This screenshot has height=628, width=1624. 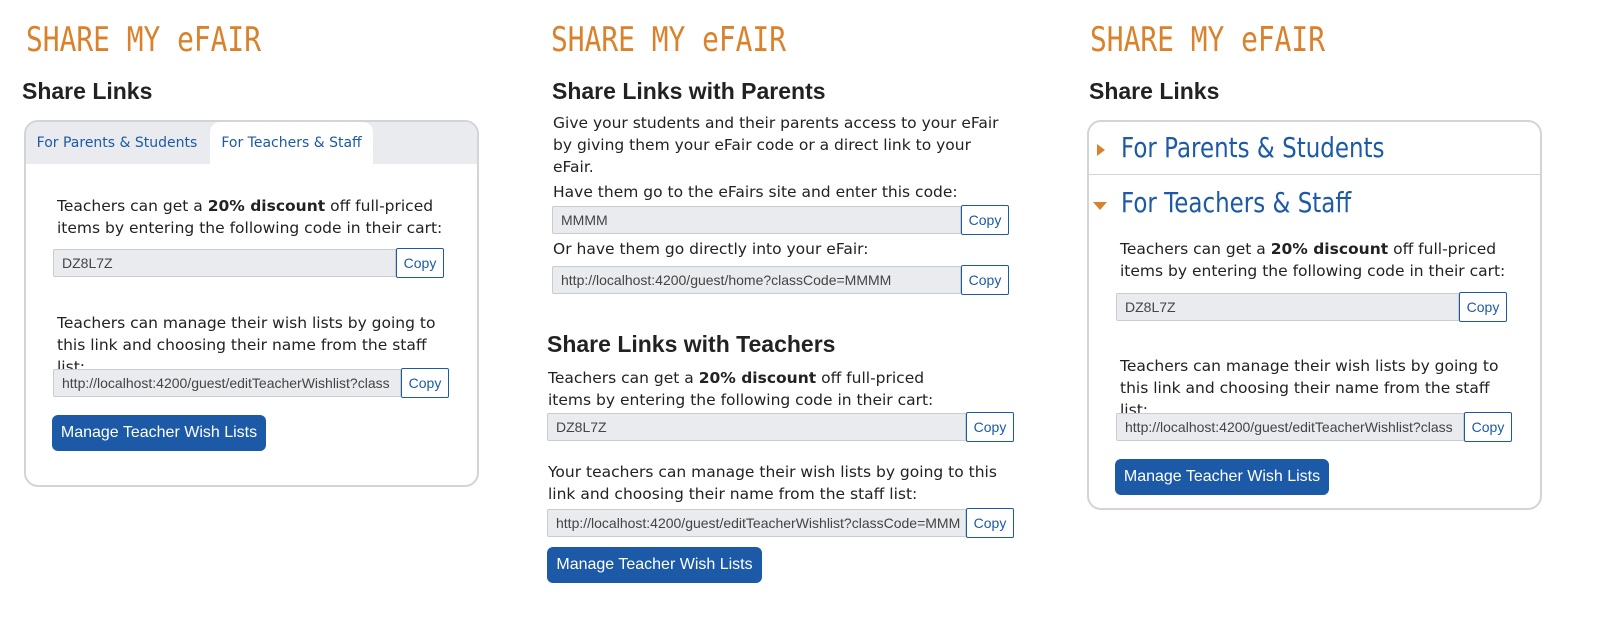 What do you see at coordinates (1314, 174) in the screenshot?
I see `accordion-divider` at bounding box center [1314, 174].